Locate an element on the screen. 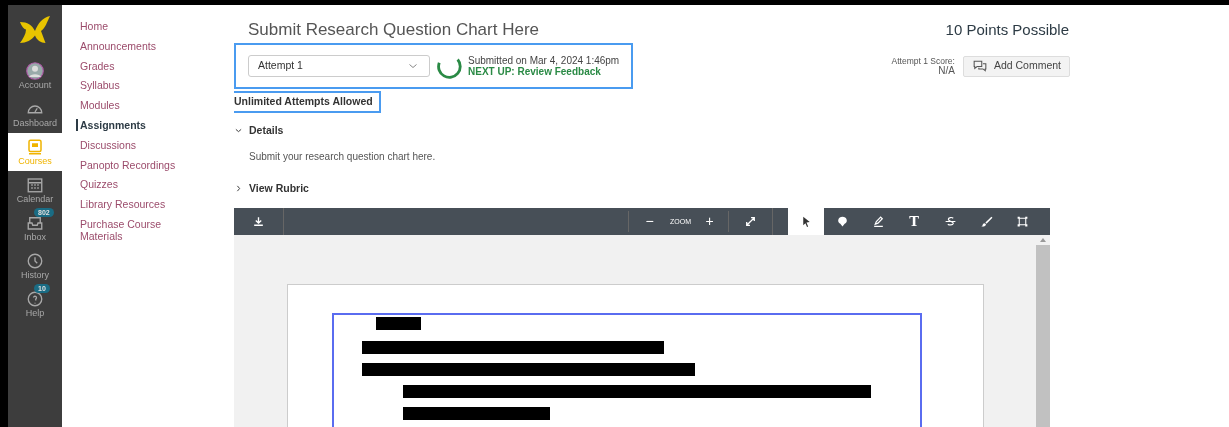  global-nav-item: Calendar is located at coordinates (35, 190).